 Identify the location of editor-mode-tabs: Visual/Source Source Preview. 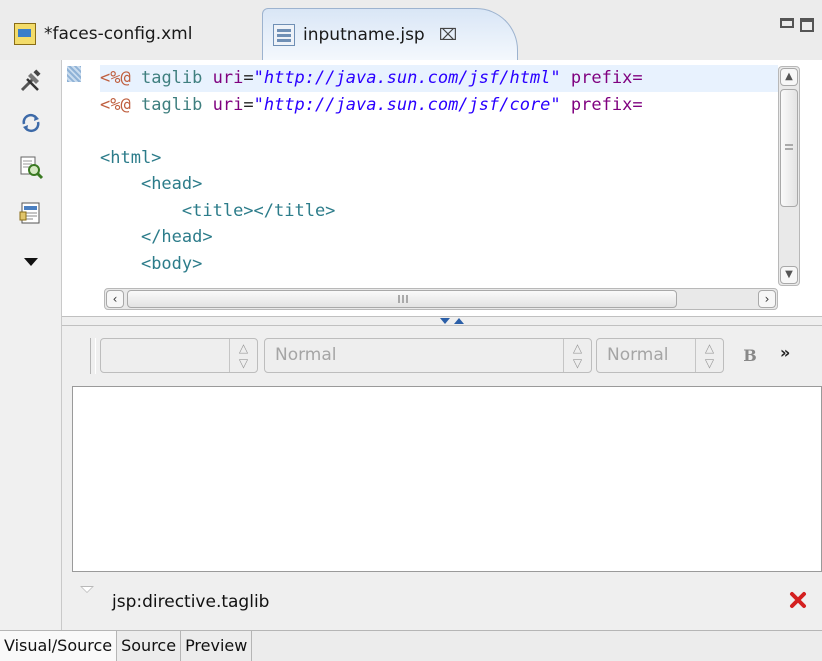
(411, 645).